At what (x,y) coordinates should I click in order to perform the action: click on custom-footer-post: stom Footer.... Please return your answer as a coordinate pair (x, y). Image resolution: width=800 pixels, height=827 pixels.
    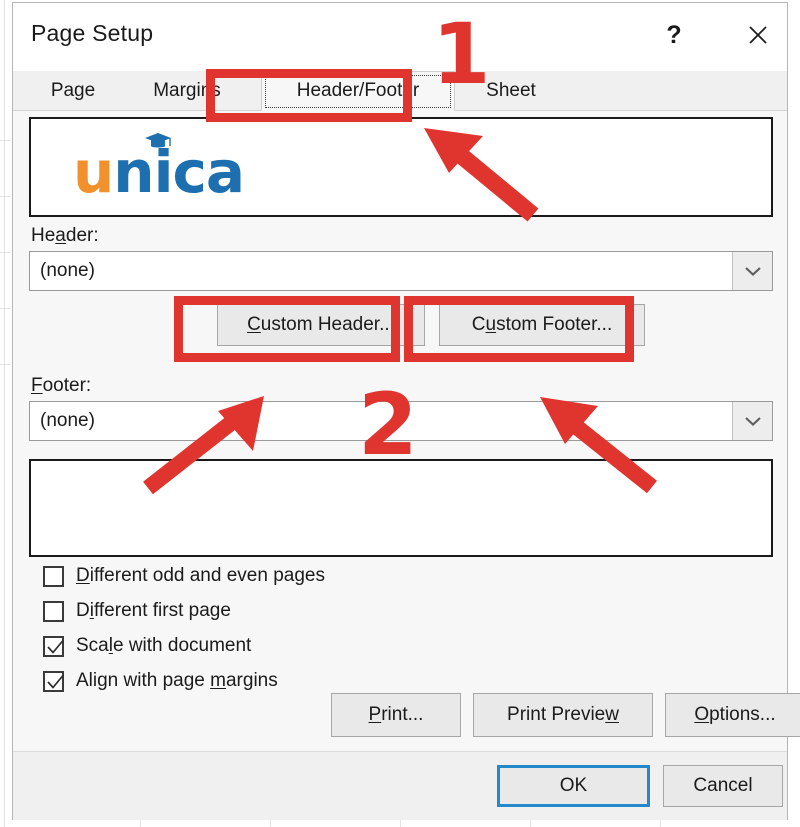
    Looking at the image, I should click on (554, 324).